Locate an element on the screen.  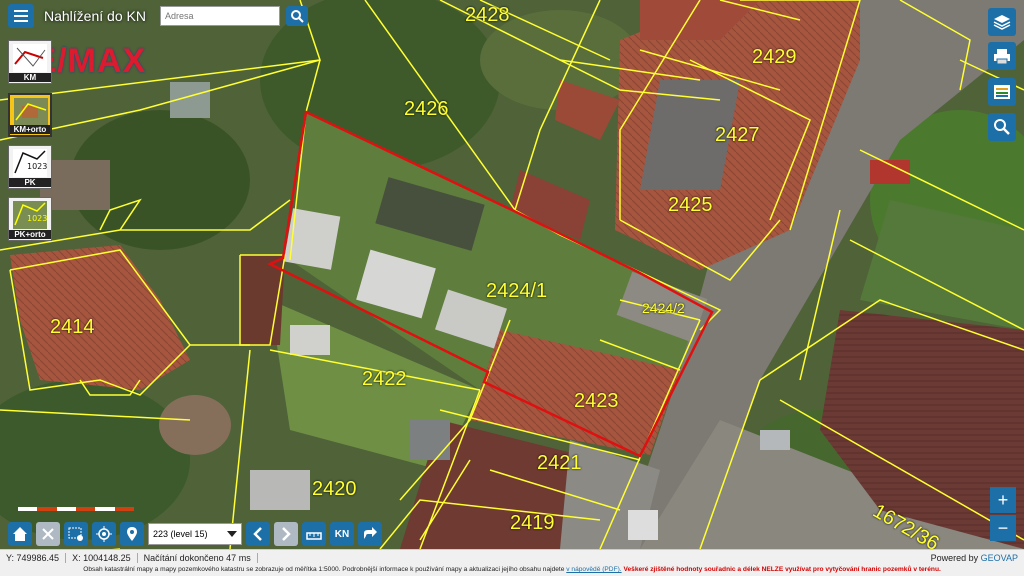
layer-pk-button: 1023 PK is located at coordinates (30, 167).